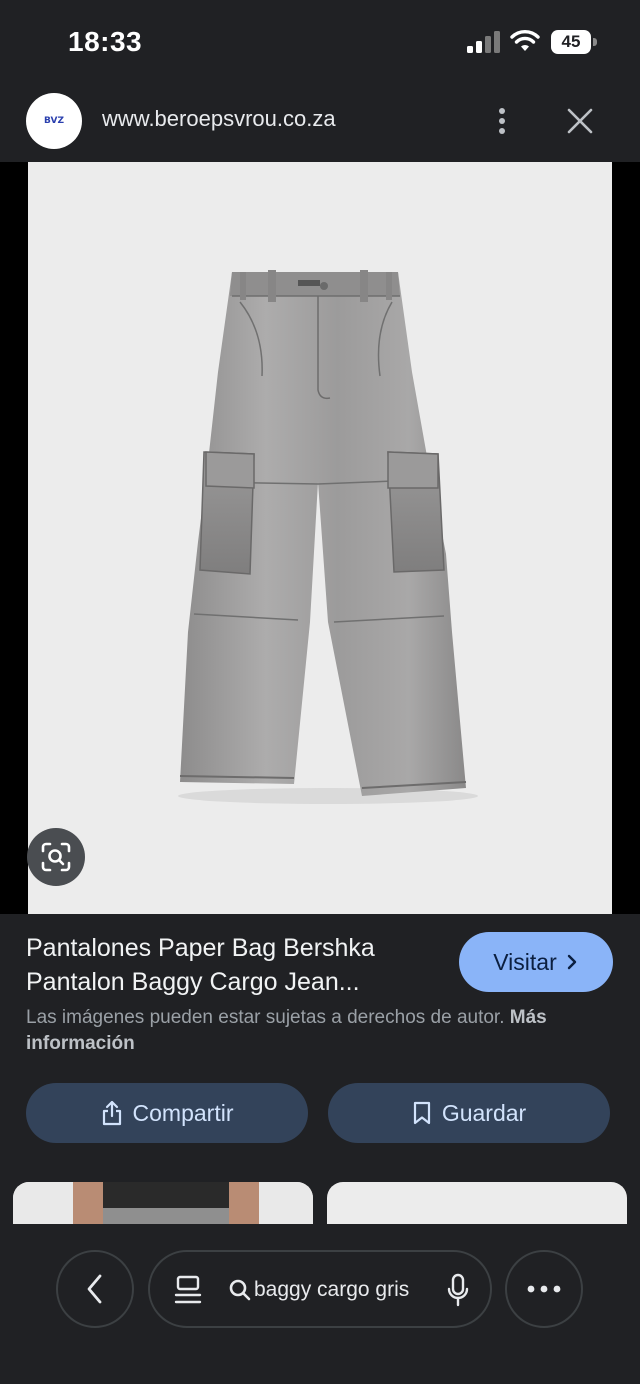  I want to click on share-button: Compartir, so click(167, 1113).